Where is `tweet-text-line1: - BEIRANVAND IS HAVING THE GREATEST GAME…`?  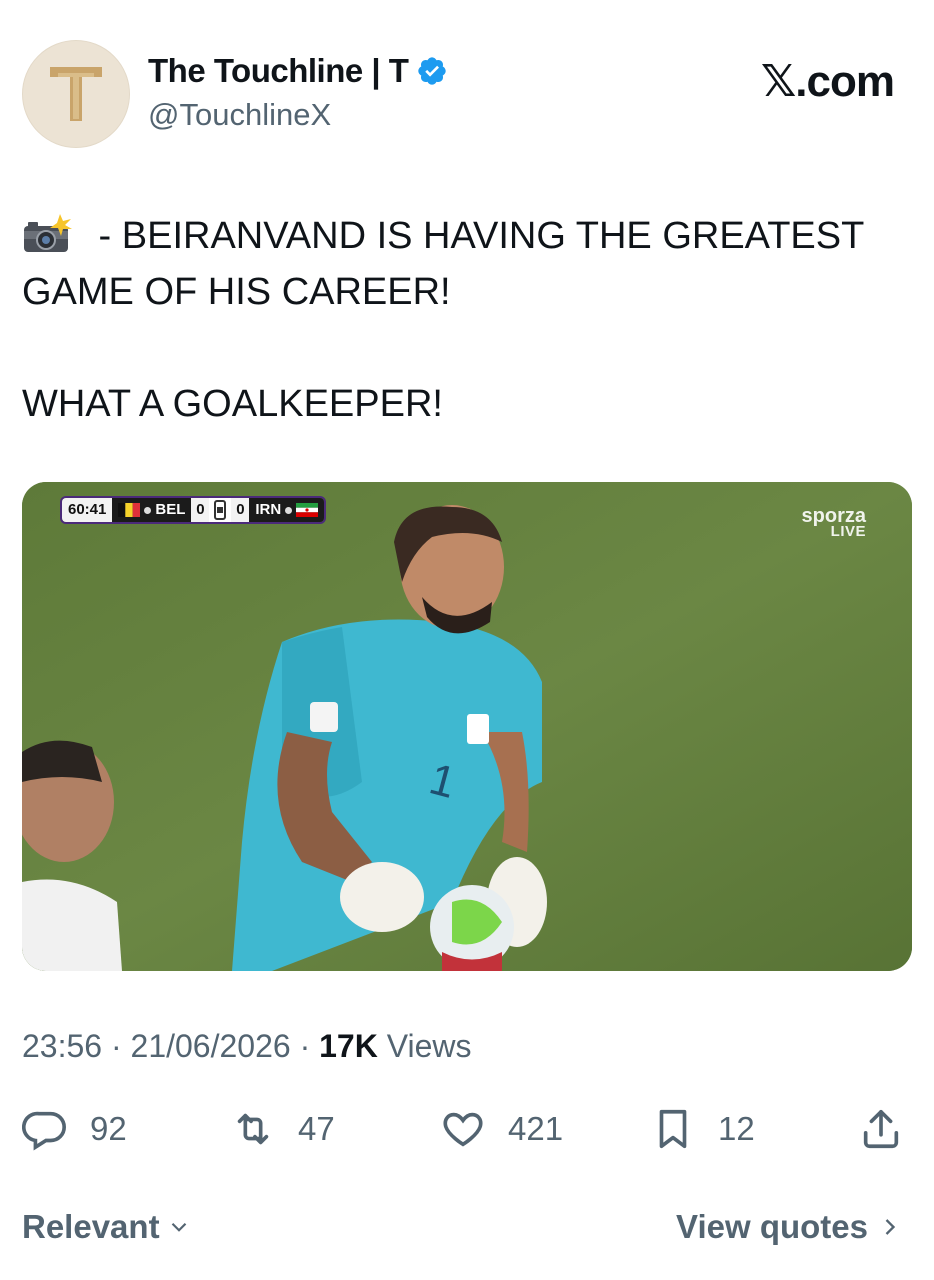 tweet-text-line1: - BEIRANVAND IS HAVING THE GREATEST GAME… is located at coordinates (448, 264).